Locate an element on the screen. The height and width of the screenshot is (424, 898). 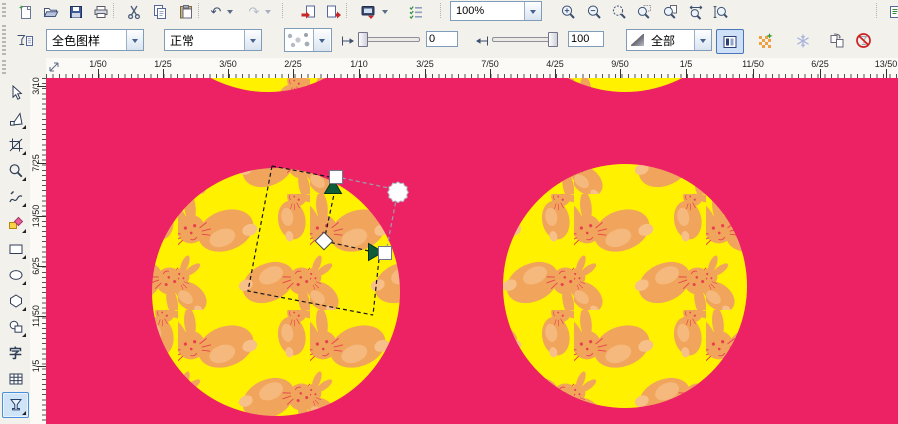
property-bar-grip is located at coordinates (4, 40).